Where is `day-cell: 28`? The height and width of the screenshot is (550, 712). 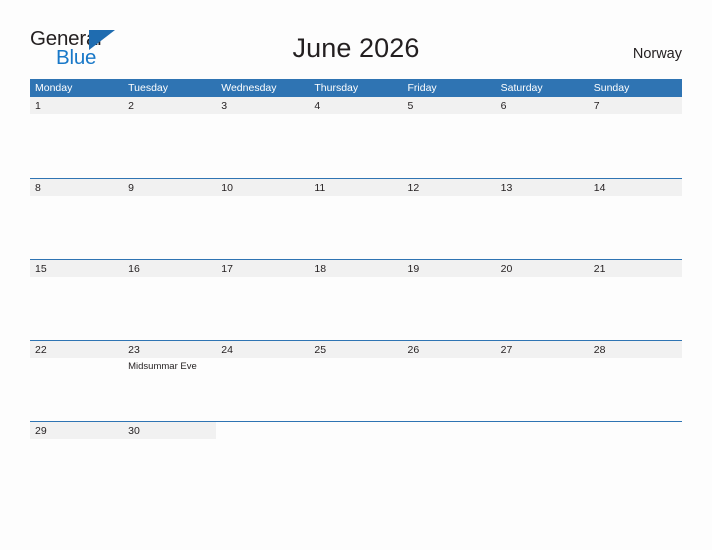 day-cell: 28 is located at coordinates (635, 349).